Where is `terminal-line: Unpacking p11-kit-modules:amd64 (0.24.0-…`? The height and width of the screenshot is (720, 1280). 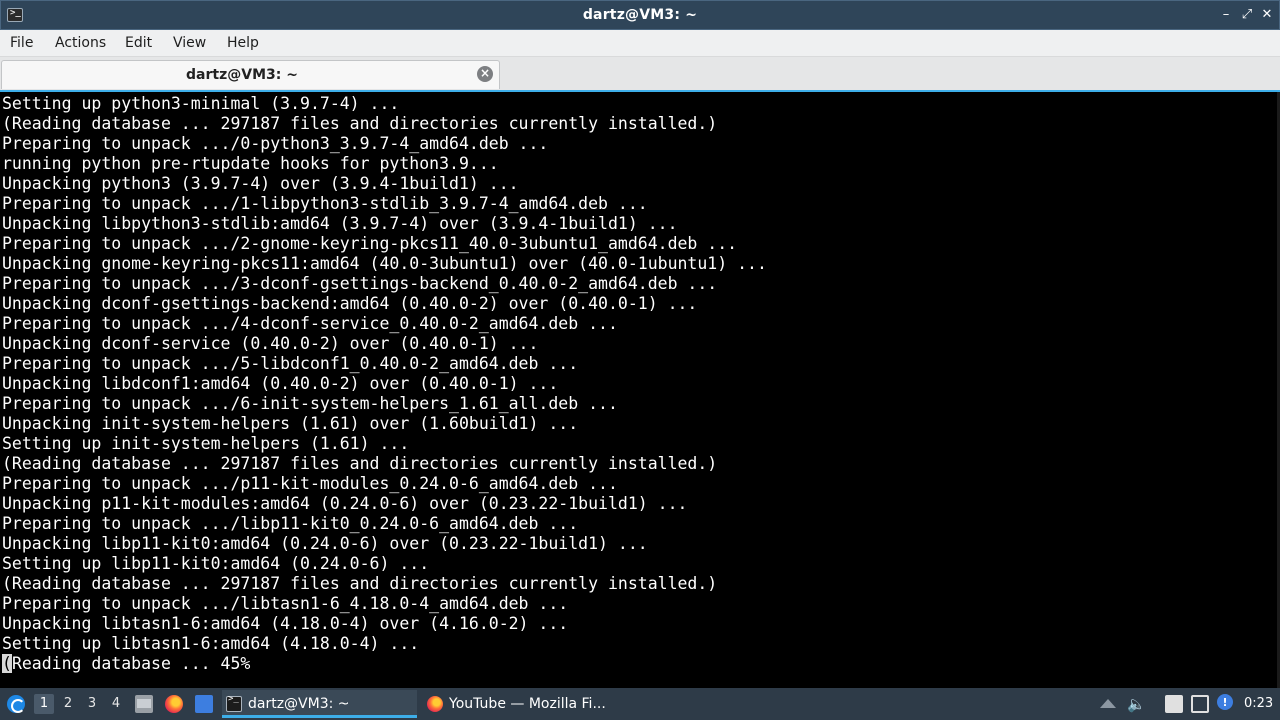
terminal-line: Unpacking p11-kit-modules:amd64 (0.24.0-… is located at coordinates (345, 503).